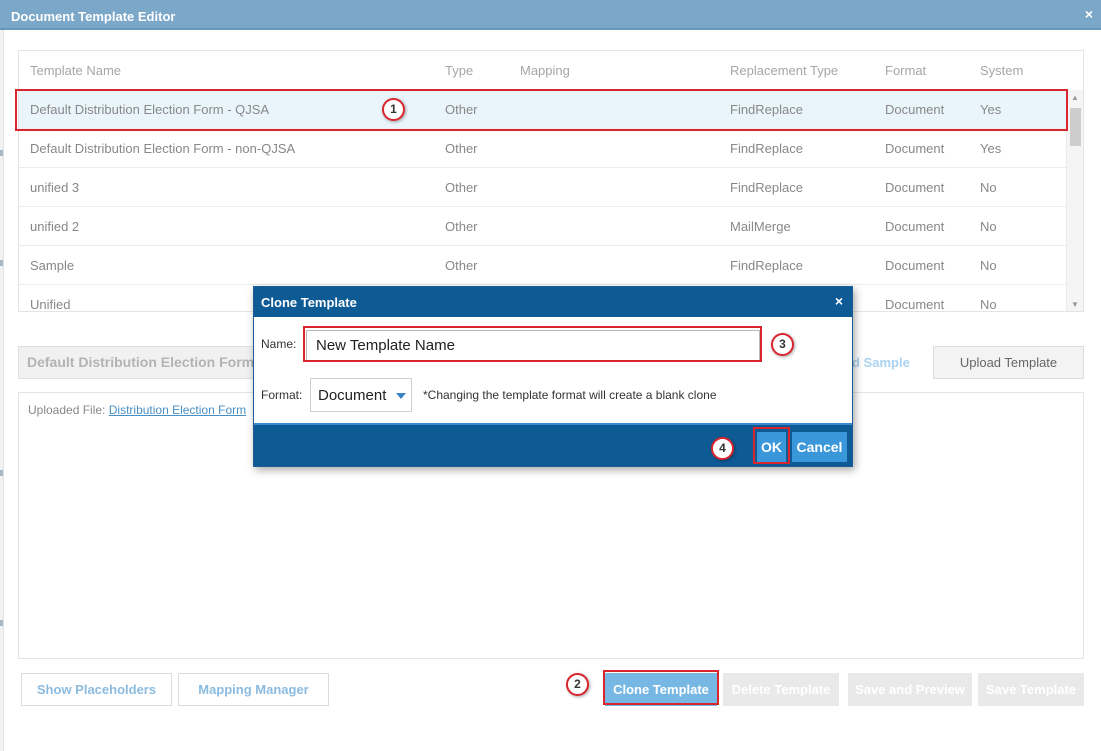  Describe the element at coordinates (352, 395) in the screenshot. I see `format-selected-value: Document` at that location.